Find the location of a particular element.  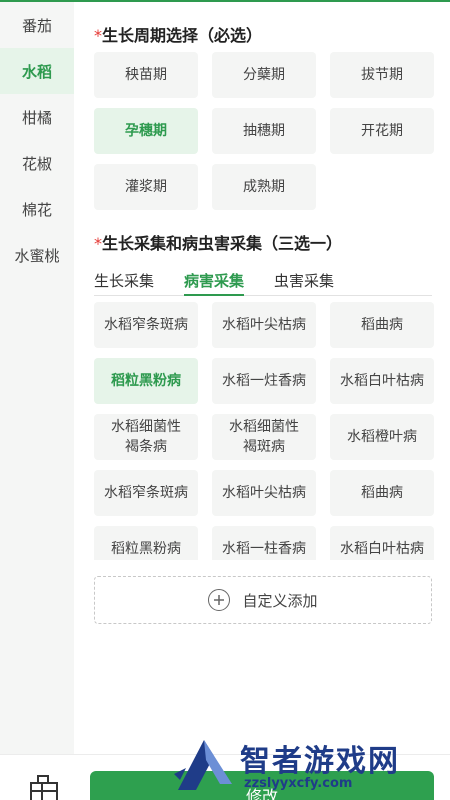

collection-tabs: 生长采集 病害采集 虫害采集 is located at coordinates (263, 281).